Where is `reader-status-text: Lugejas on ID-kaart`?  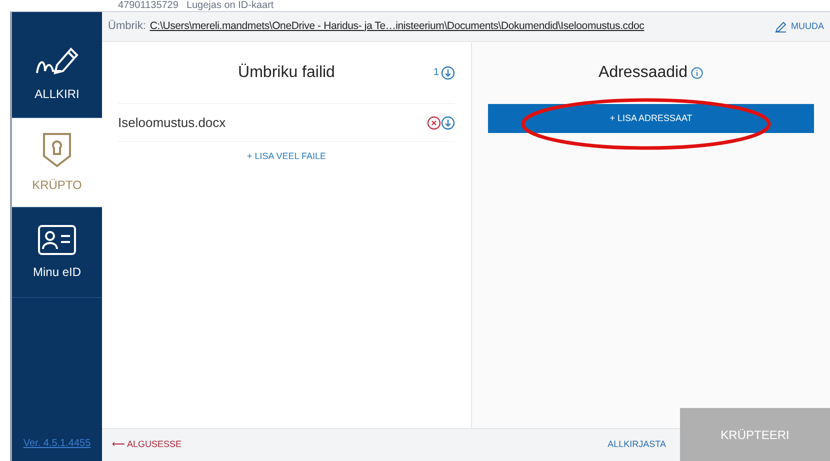
reader-status-text: Lugejas on ID-kaart is located at coordinates (230, 6).